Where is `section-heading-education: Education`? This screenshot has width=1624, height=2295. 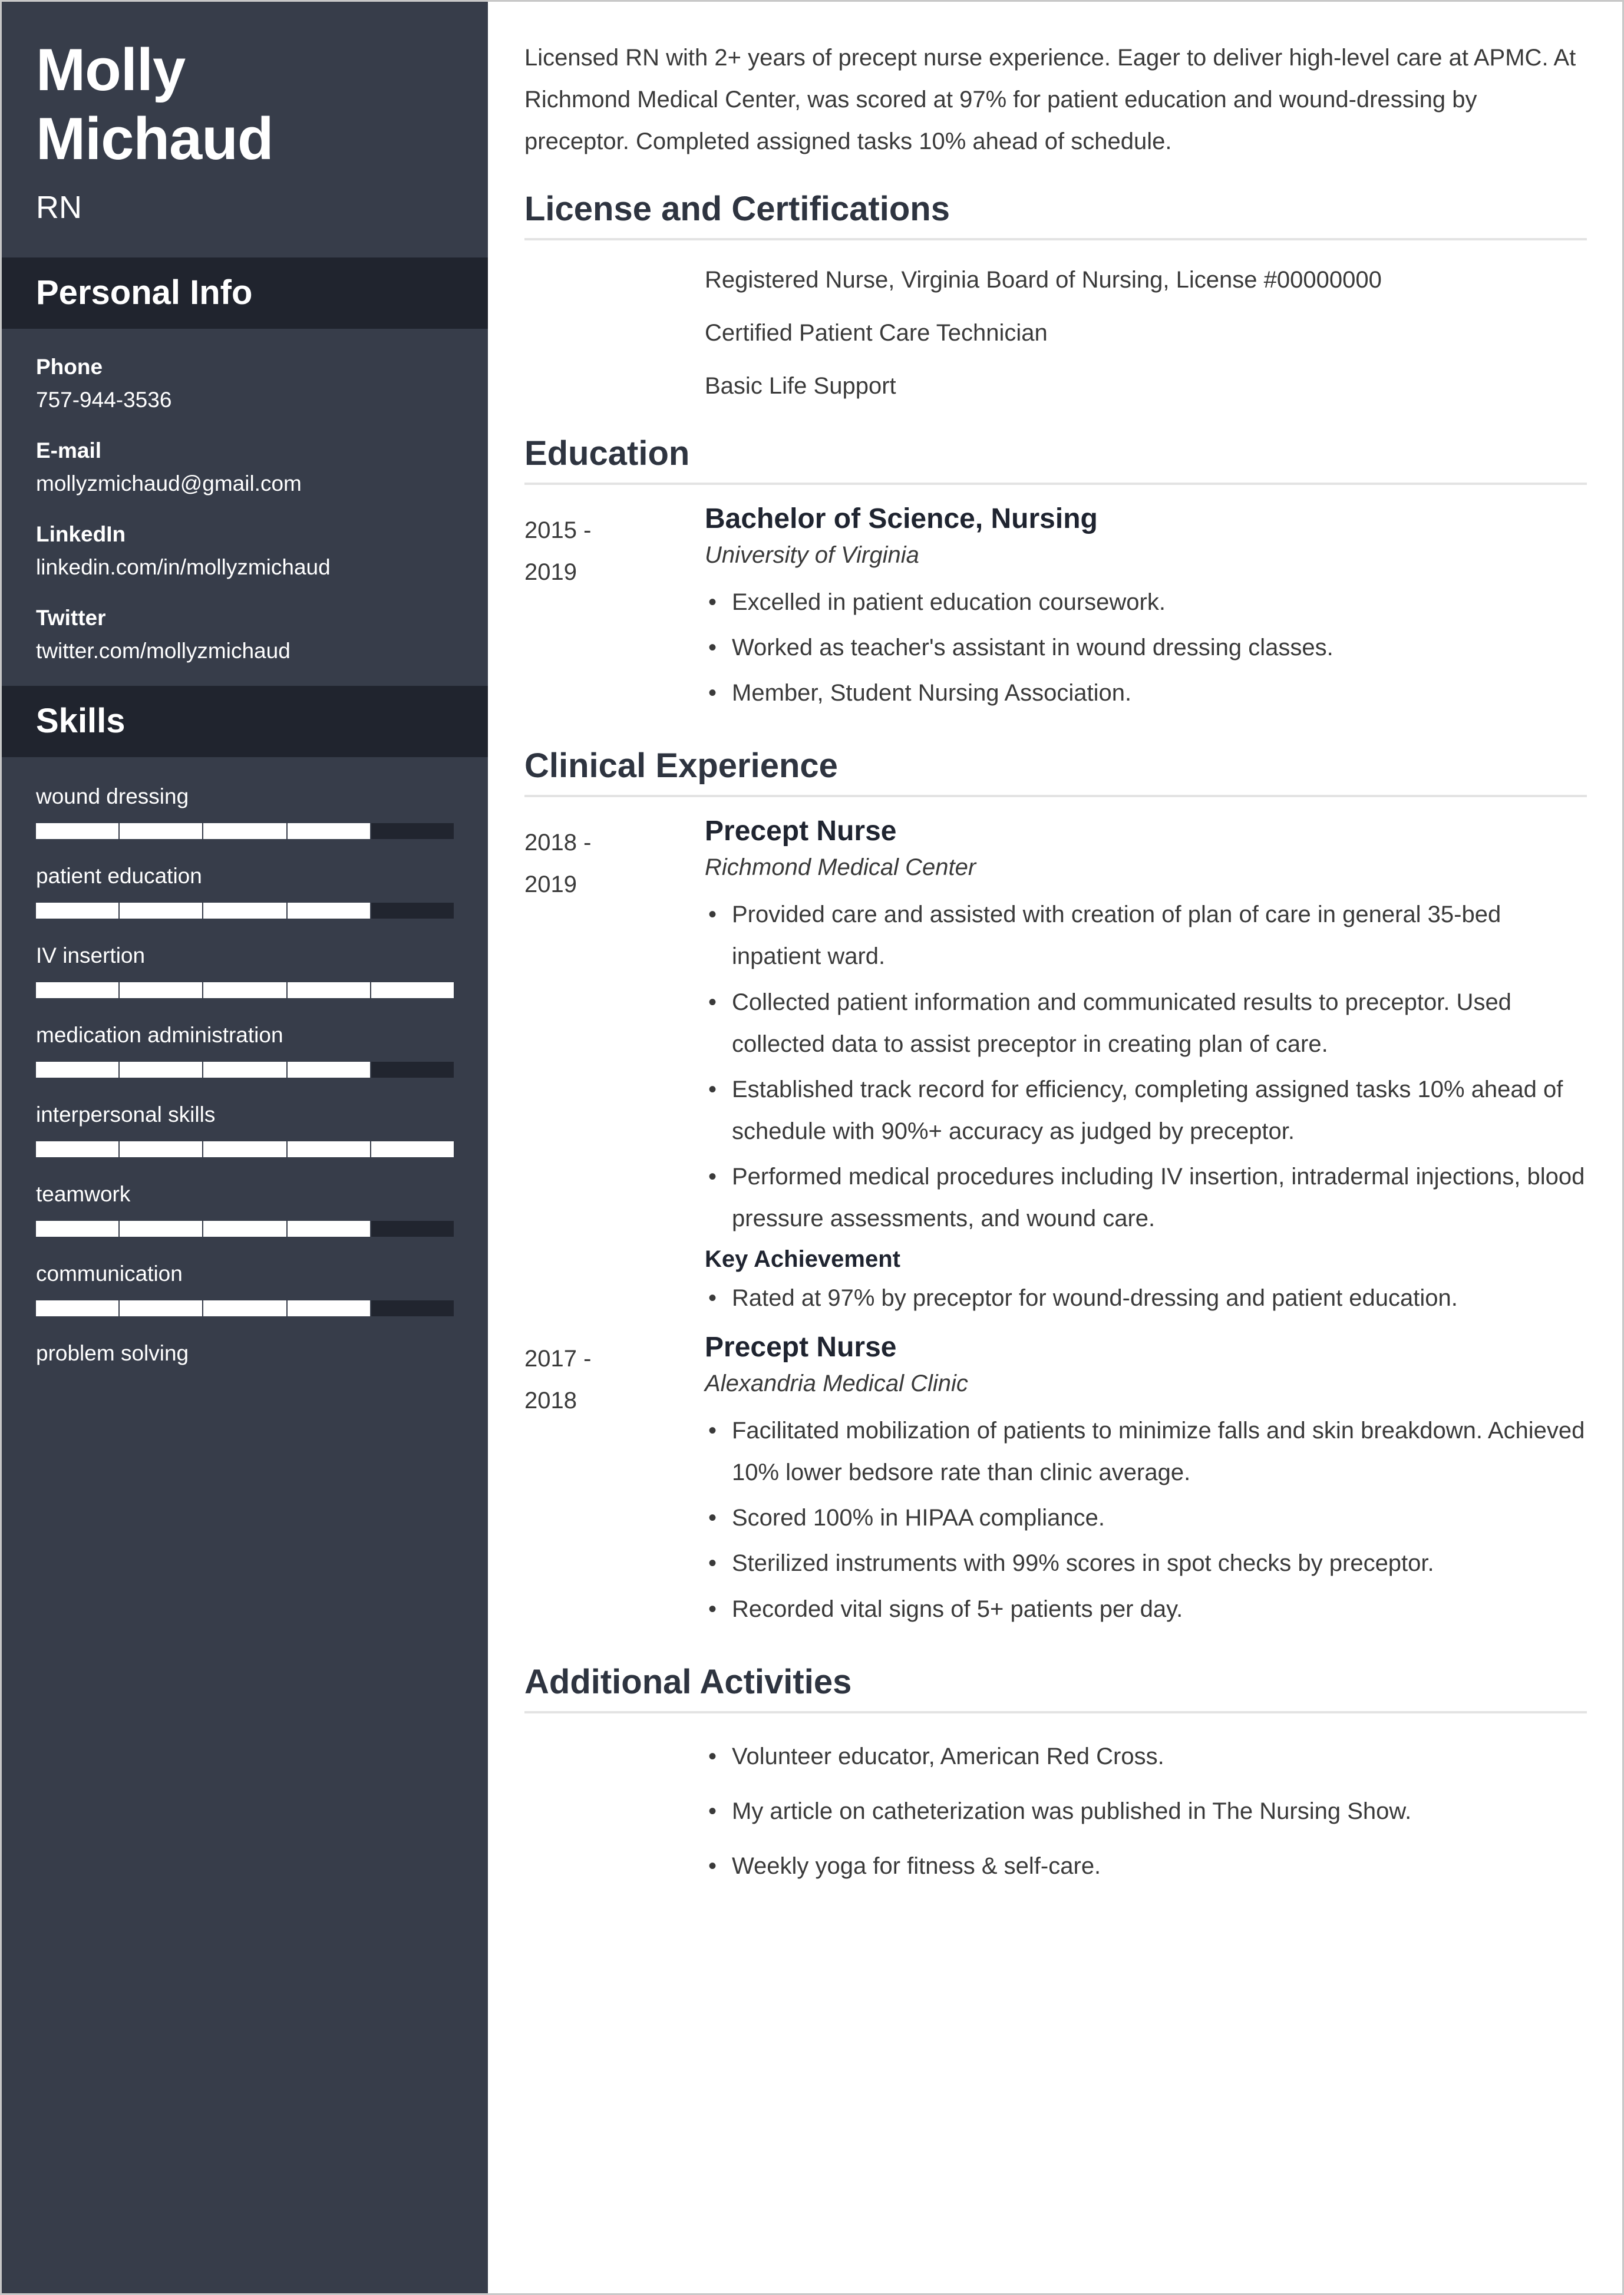
section-heading-education: Education is located at coordinates (607, 453).